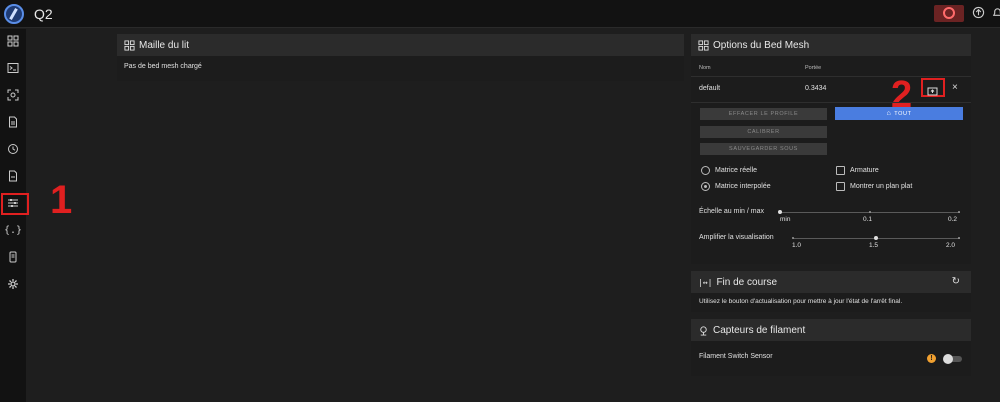  What do you see at coordinates (816, 88) in the screenshot?
I see `profile-range: 0.3434` at bounding box center [816, 88].